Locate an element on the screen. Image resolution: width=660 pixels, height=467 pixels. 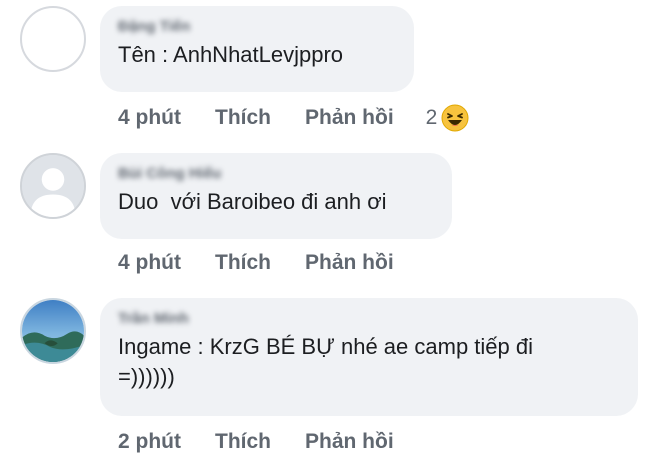
default-user-icon is located at coordinates (53, 186).